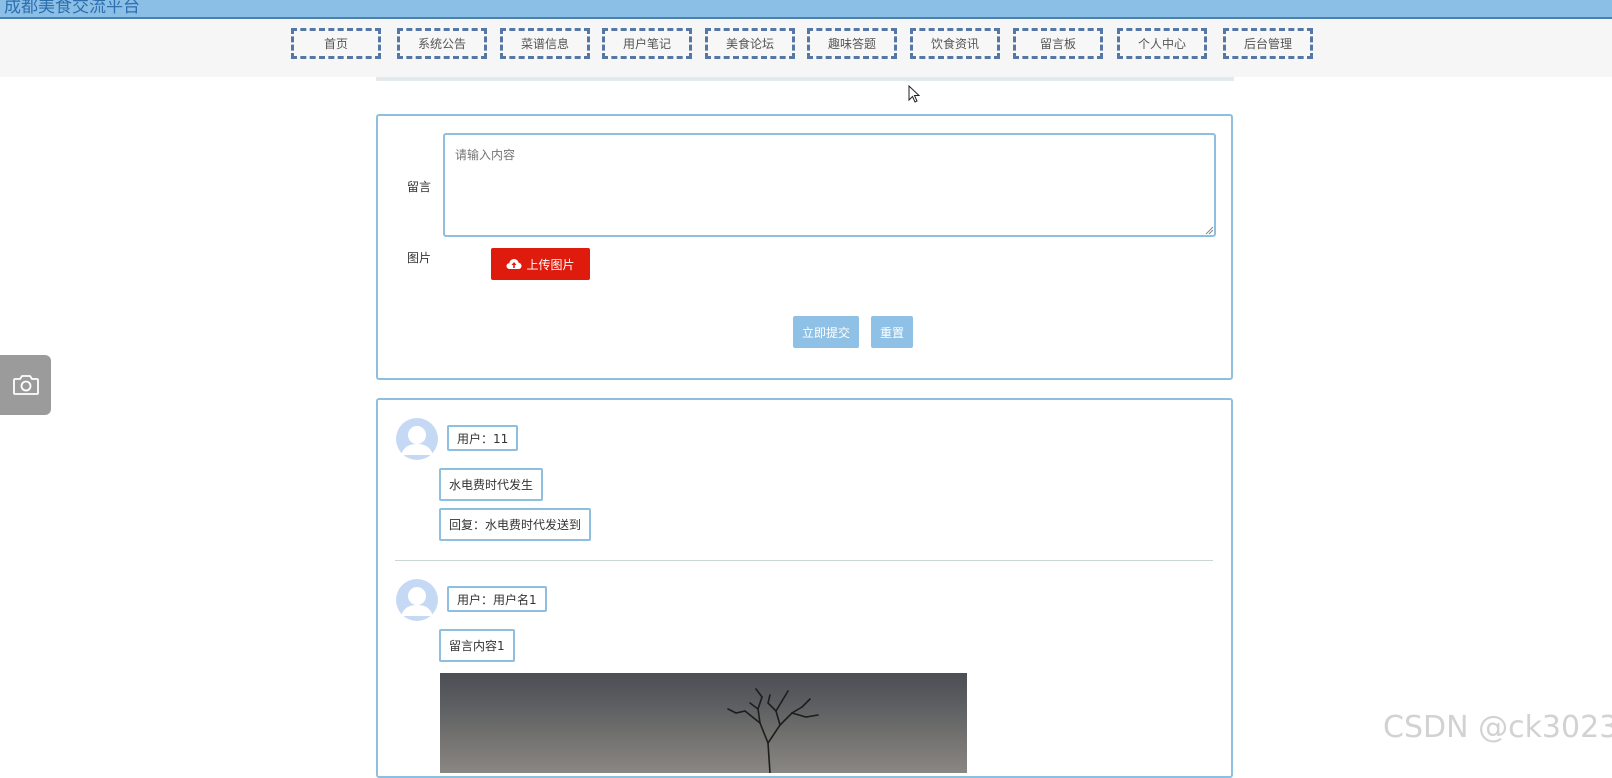 The width and height of the screenshot is (1612, 778). Describe the element at coordinates (806, 9) in the screenshot. I see `top-bar: 成都美食交流平台` at that location.